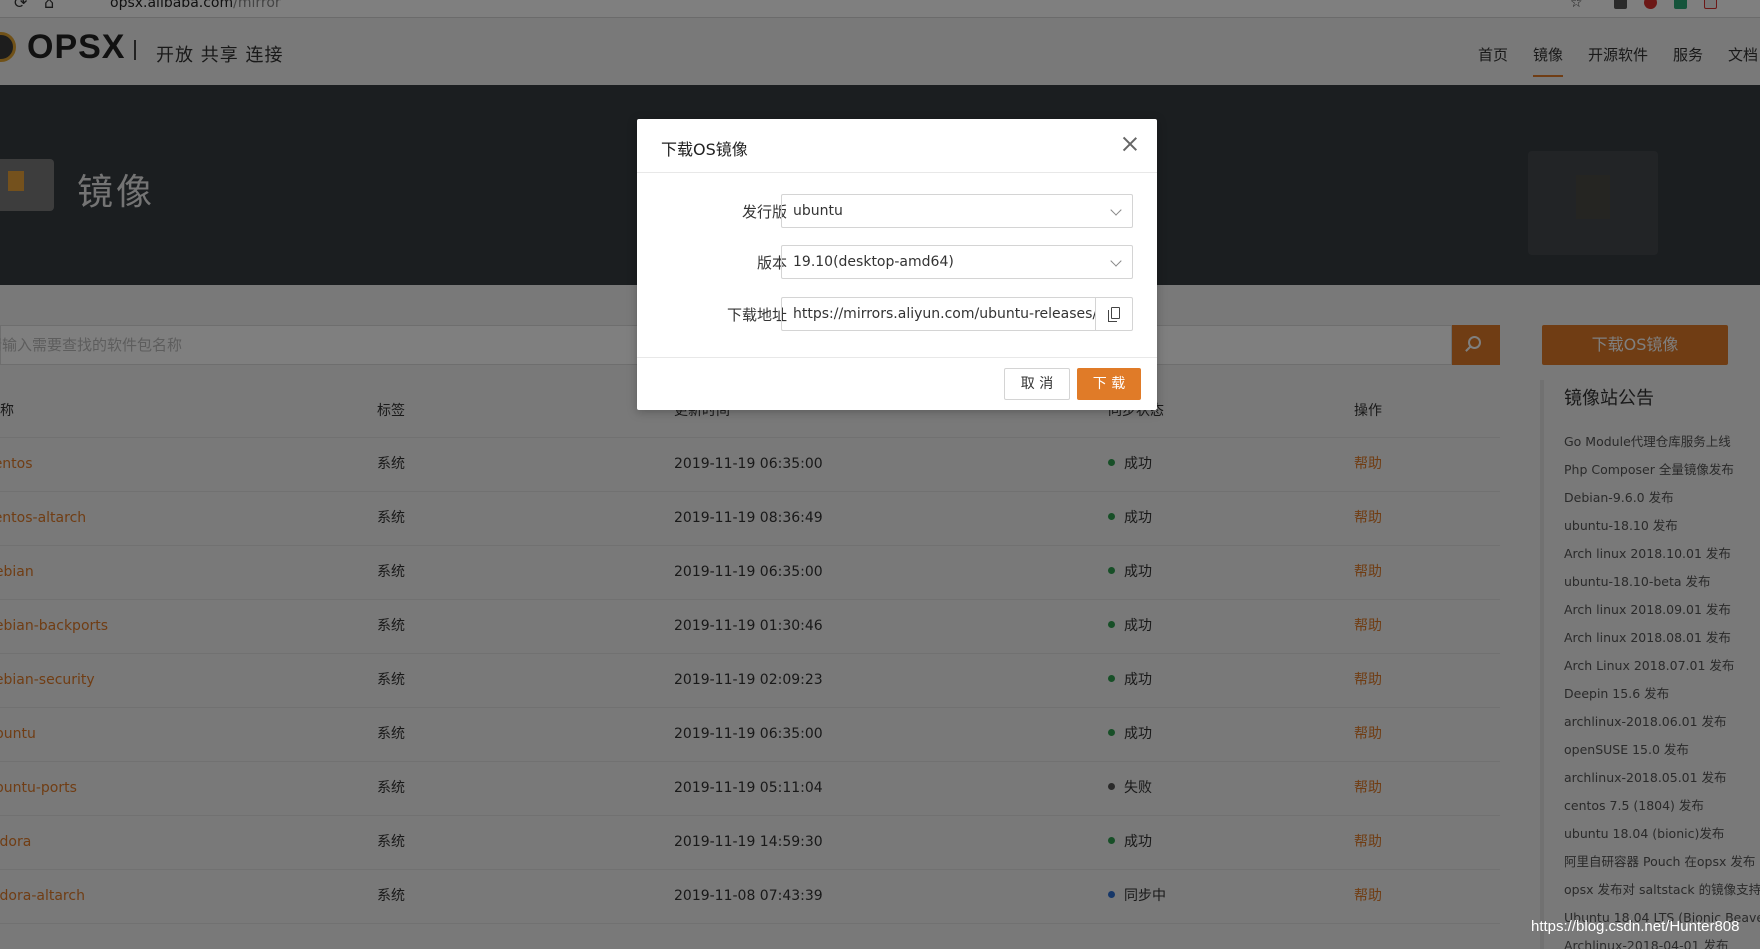 This screenshot has width=1760, height=949. Describe the element at coordinates (1635, 926) in the screenshot. I see `watermark: https://blog.csdn.net/Hunter808` at that location.